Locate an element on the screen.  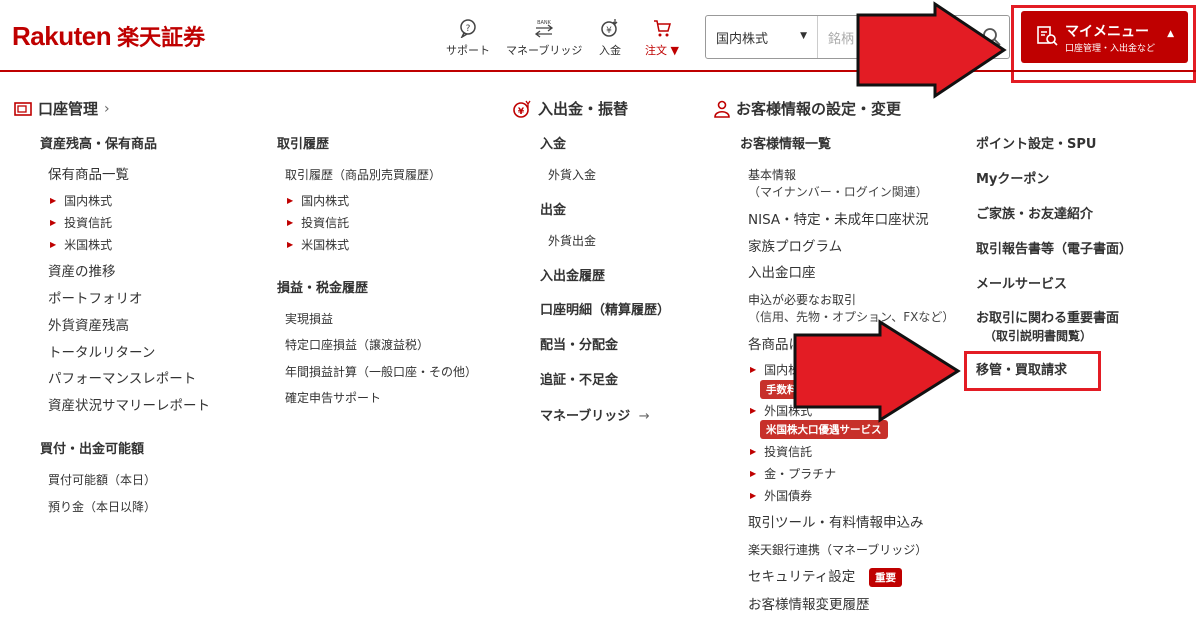
nav-order-label: 注文 ▼ is located at coordinates (662, 50).